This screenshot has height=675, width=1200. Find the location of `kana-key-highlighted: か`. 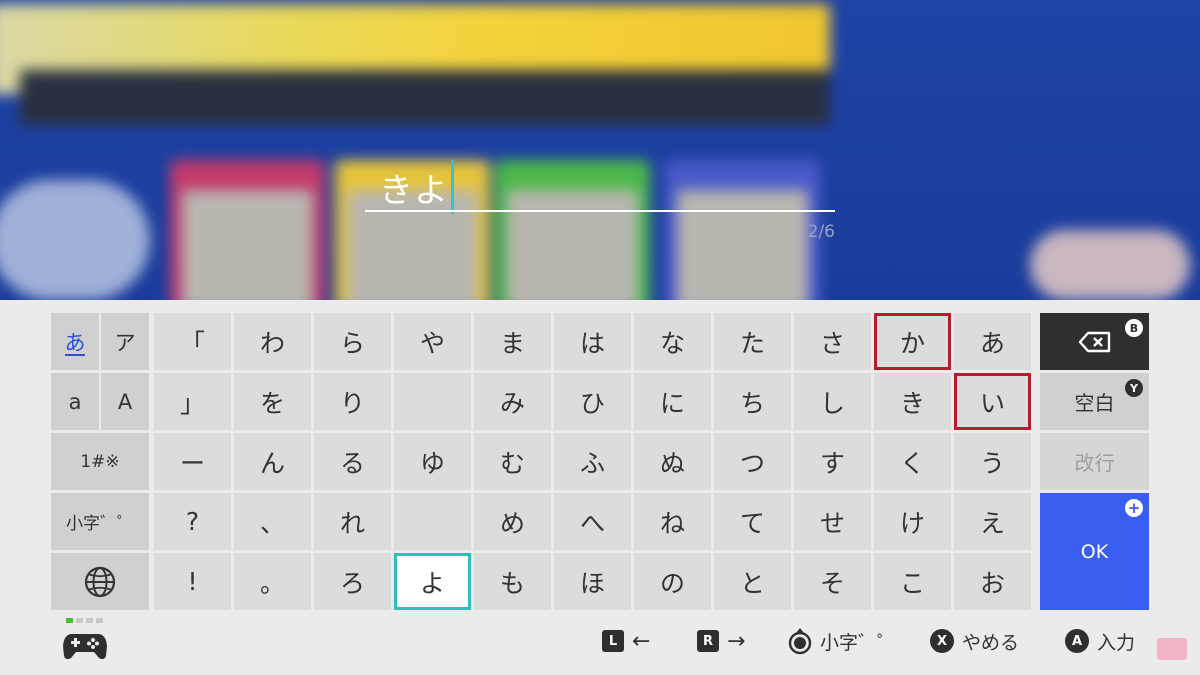

kana-key-highlighted: か is located at coordinates (912, 341).